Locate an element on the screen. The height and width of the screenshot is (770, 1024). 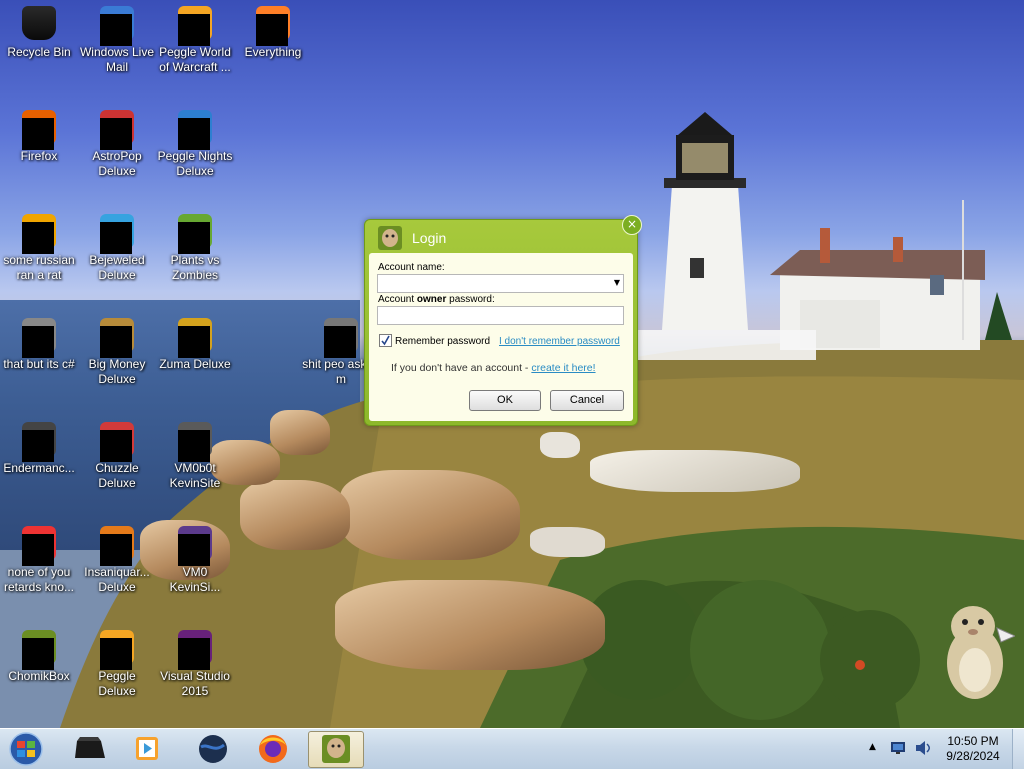
account-name-label: Account name: is located at coordinates (411, 267).